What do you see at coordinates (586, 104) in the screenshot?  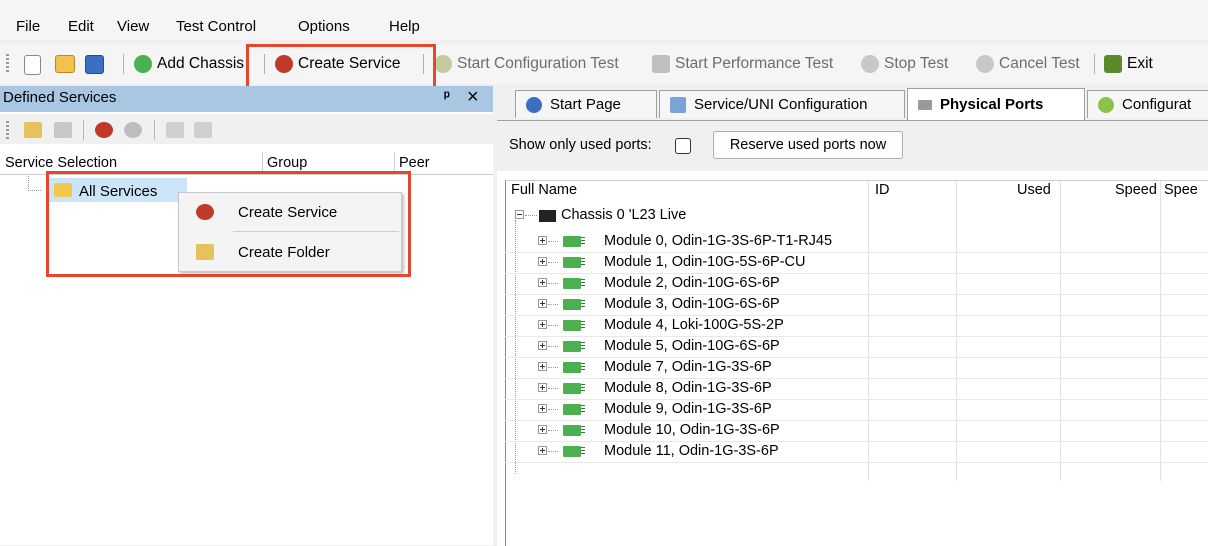 I see `tab-start-page: Start Page` at bounding box center [586, 104].